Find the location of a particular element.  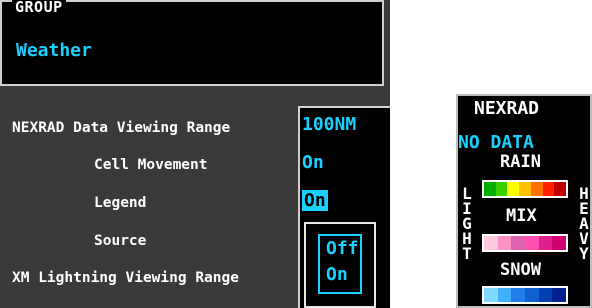

group-value: Weather is located at coordinates (54, 50).